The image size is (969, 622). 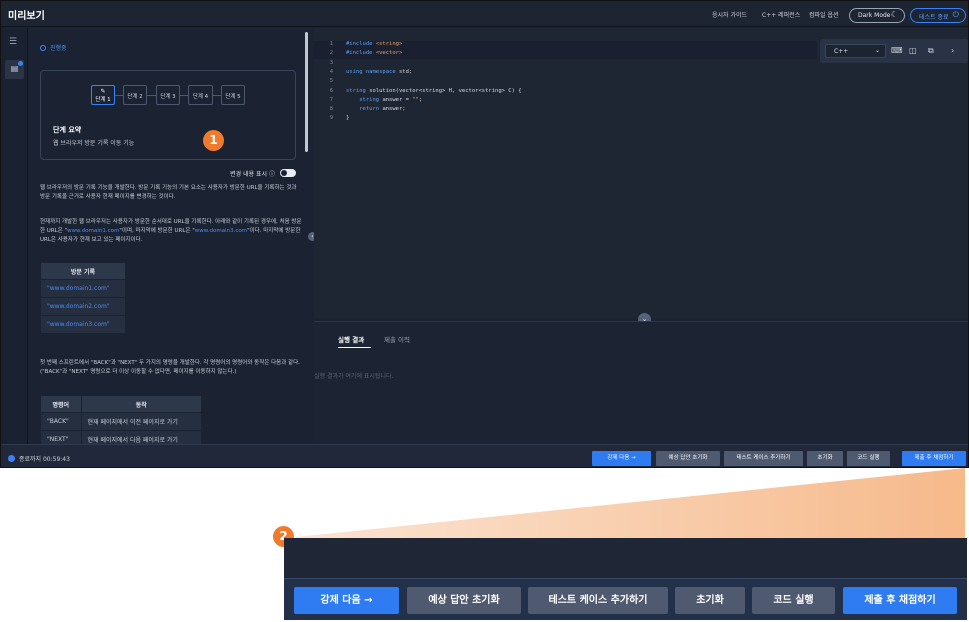 What do you see at coordinates (641, 382) in the screenshot?
I see `result-pane: 실행 결과 제출 이력 실행 결과가 여기에 표시됩니다.` at bounding box center [641, 382].